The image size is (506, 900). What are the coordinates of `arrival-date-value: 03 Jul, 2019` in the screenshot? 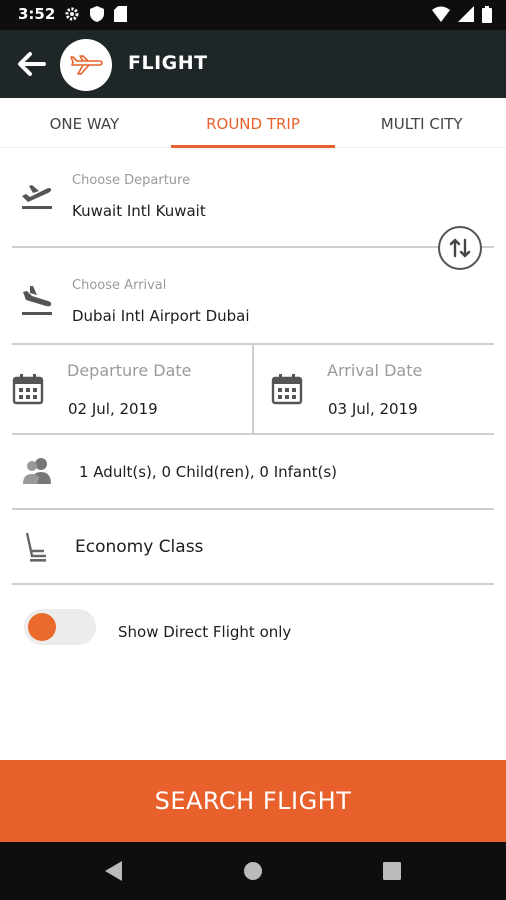 It's located at (373, 409).